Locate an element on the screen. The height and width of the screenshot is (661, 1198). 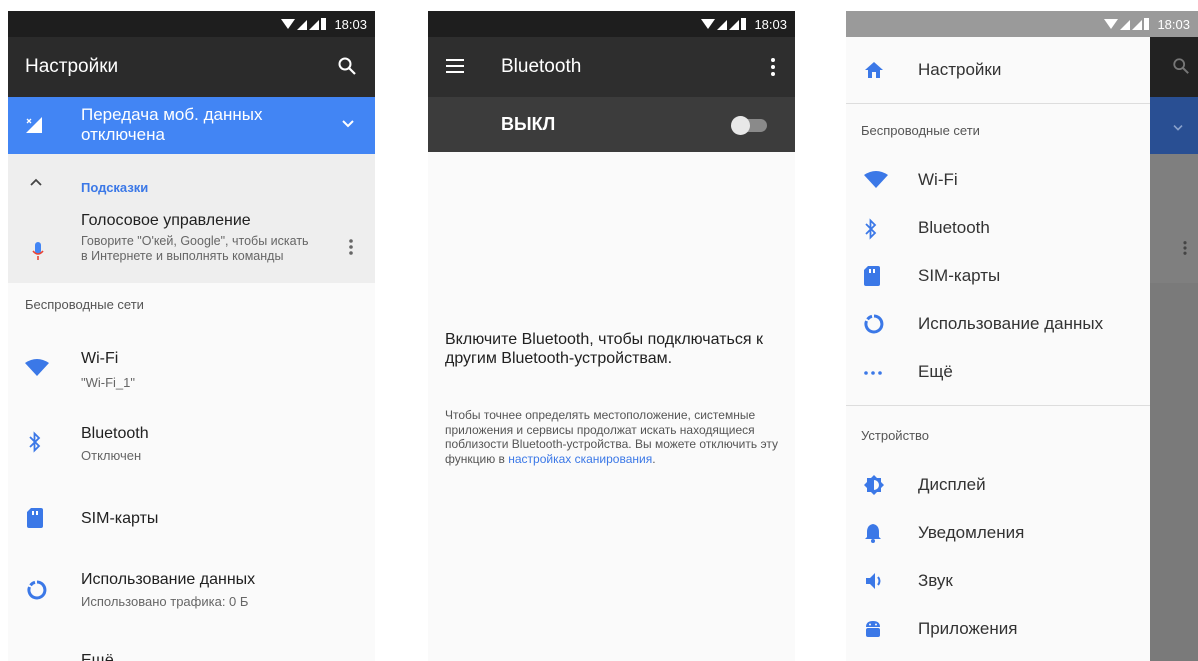
dimmed-banner is located at coordinates (1174, 125).